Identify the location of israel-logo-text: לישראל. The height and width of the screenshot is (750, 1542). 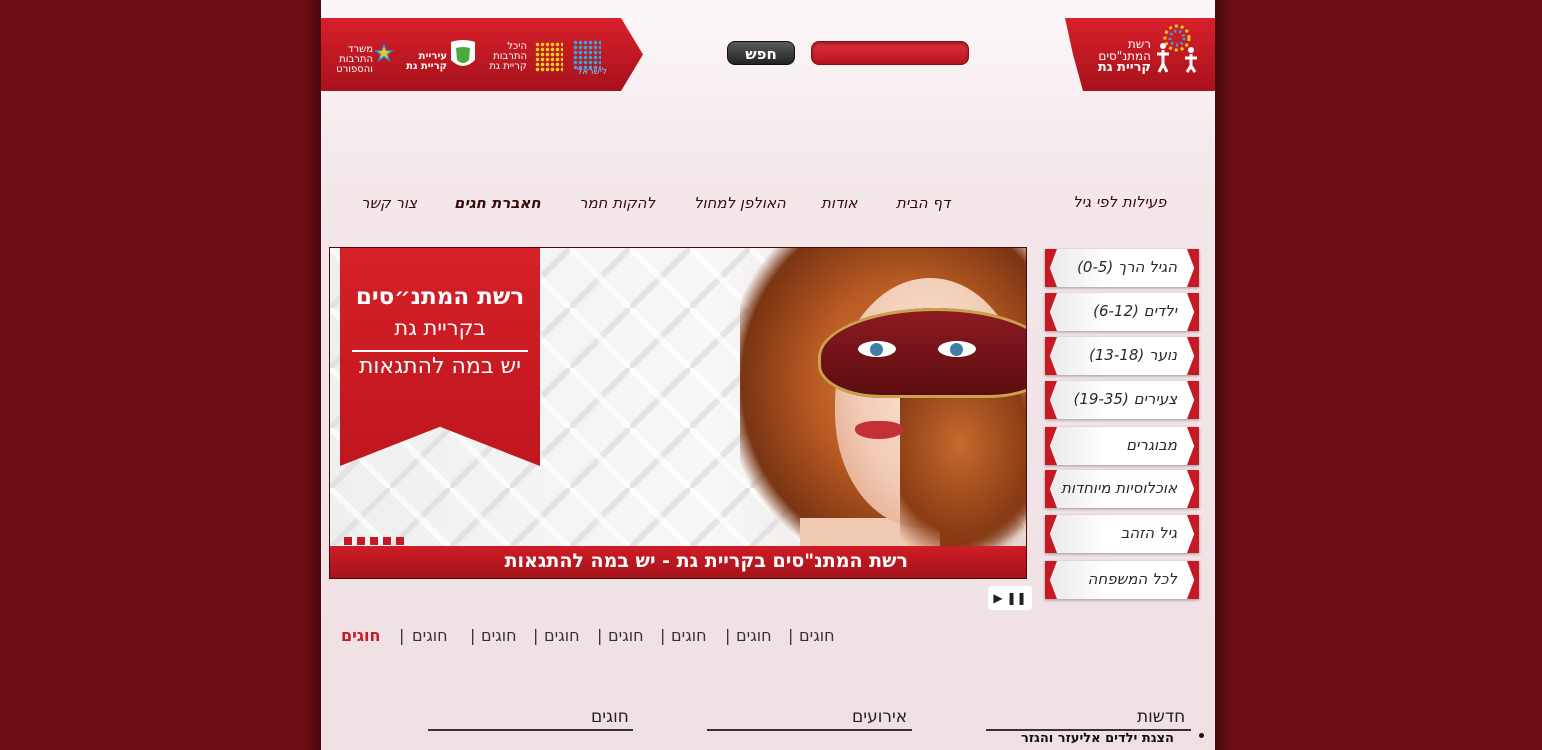
(592, 72).